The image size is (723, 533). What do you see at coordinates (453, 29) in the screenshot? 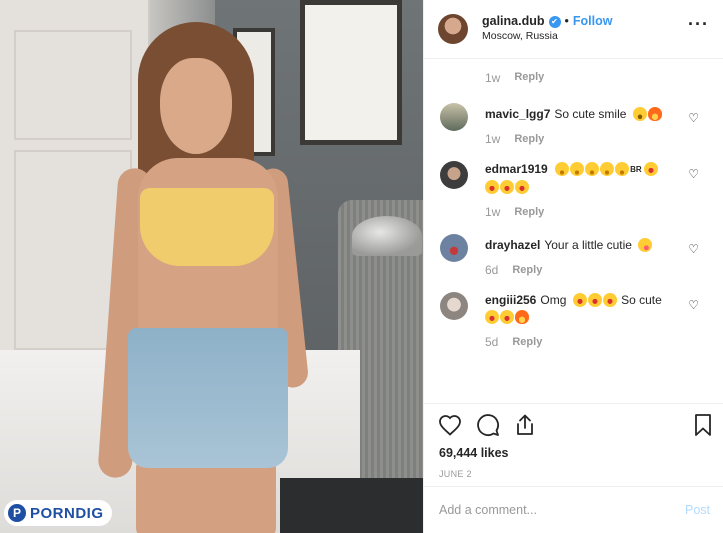
I see `avatar` at bounding box center [453, 29].